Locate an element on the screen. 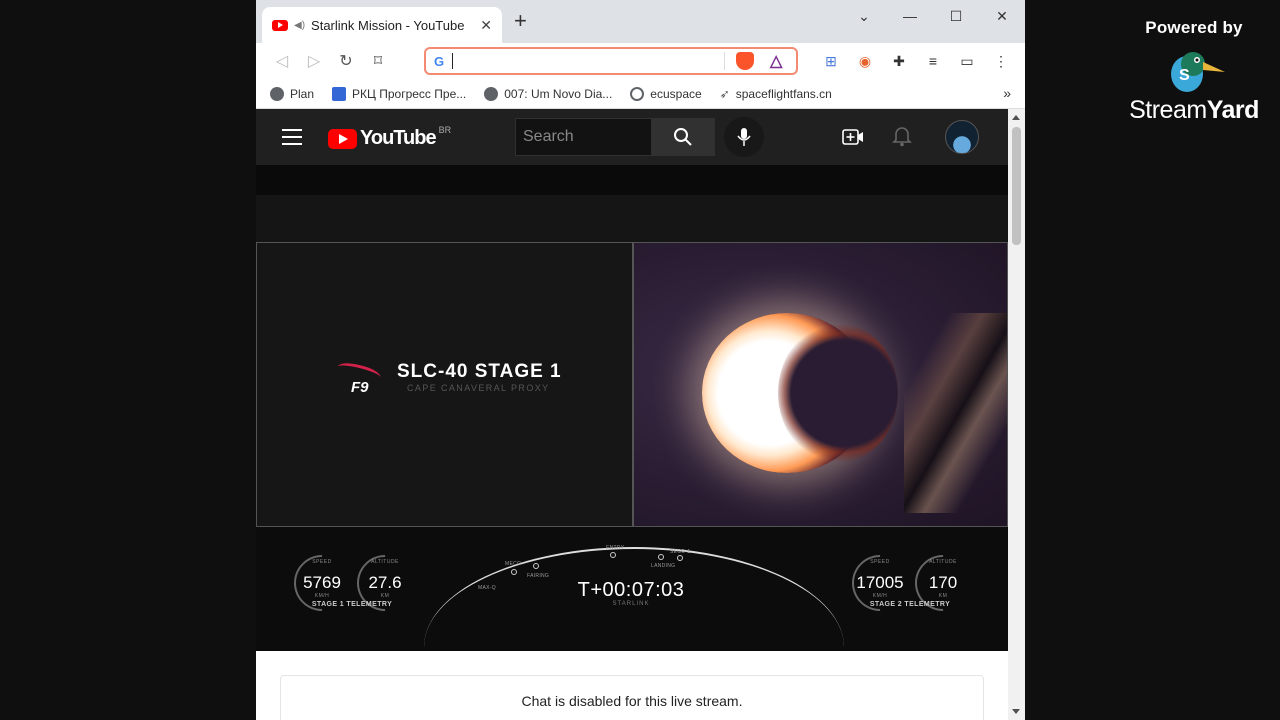 The height and width of the screenshot is (720, 1280). milestone-label: ENTRY is located at coordinates (615, 548).